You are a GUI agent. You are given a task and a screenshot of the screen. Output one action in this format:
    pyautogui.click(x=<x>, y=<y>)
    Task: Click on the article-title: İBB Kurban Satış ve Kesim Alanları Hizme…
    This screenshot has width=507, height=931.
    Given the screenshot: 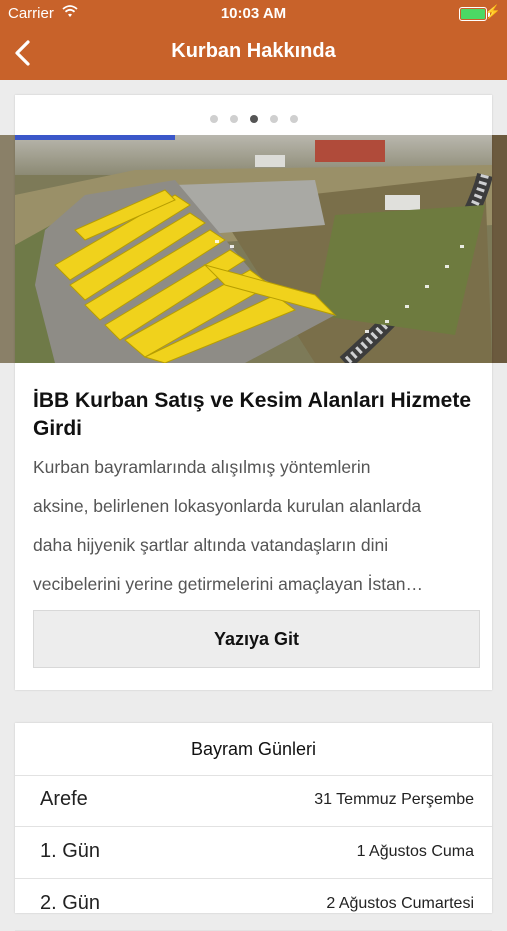 What is the action you would take?
    pyautogui.click(x=253, y=415)
    